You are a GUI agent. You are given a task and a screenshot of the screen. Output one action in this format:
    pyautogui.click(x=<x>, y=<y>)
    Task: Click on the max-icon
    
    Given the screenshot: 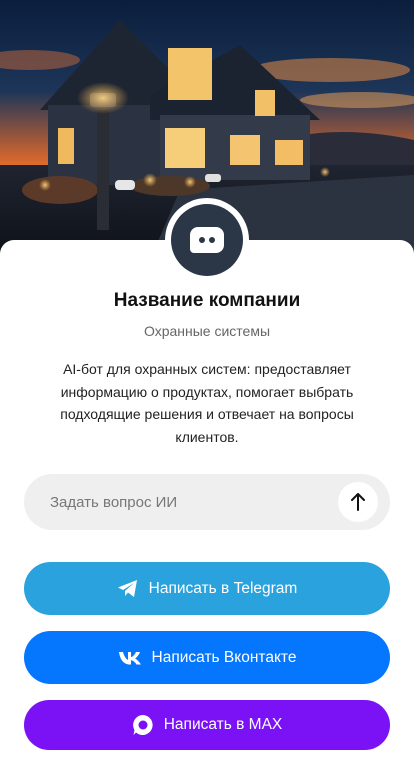 What is the action you would take?
    pyautogui.click(x=143, y=725)
    